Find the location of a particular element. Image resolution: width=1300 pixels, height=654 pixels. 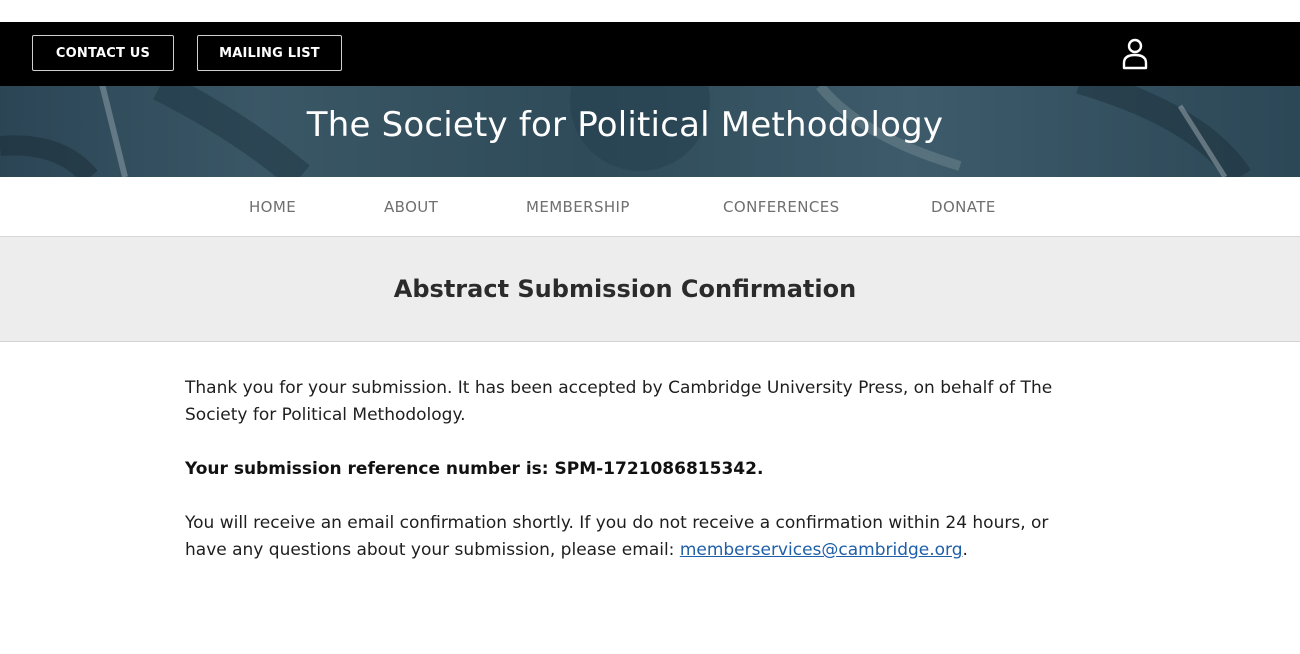

mailing-list-button: MAILING LIST is located at coordinates (269, 53).